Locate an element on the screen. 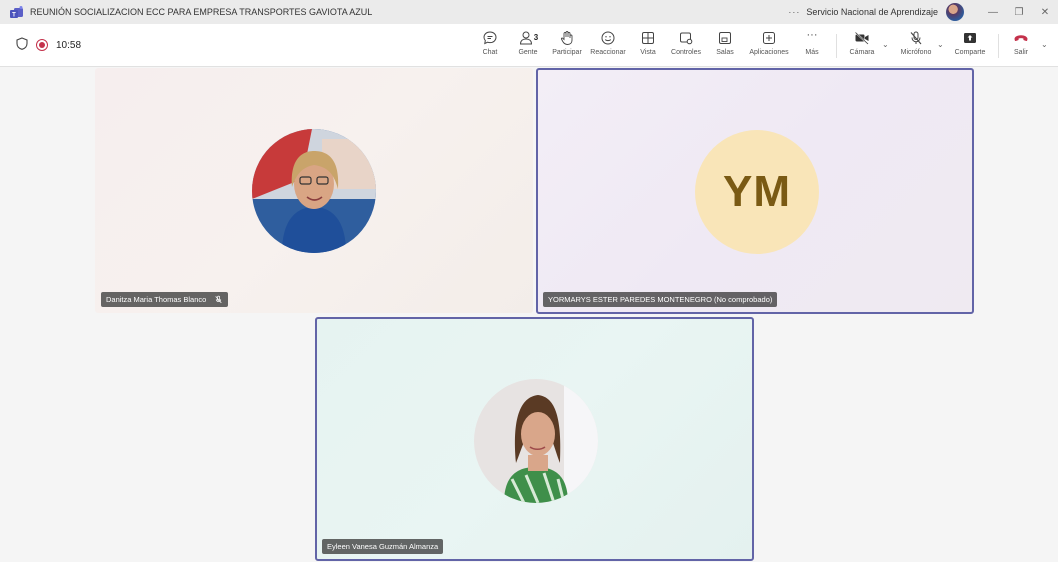 This screenshot has height=562, width=1058. smiley-icon is located at coordinates (608, 38).